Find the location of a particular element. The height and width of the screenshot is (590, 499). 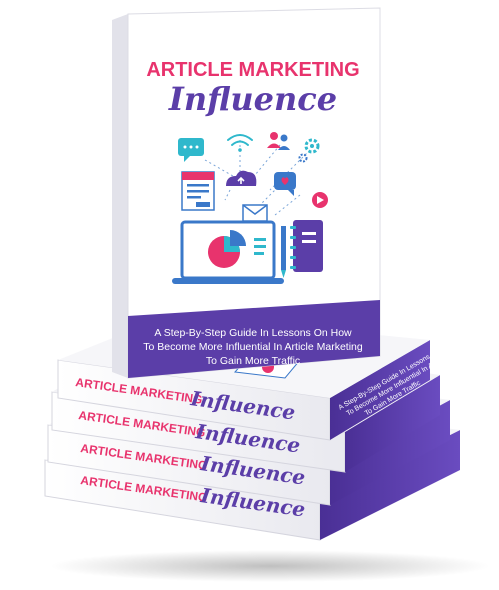

document-icon is located at coordinates (198, 191).